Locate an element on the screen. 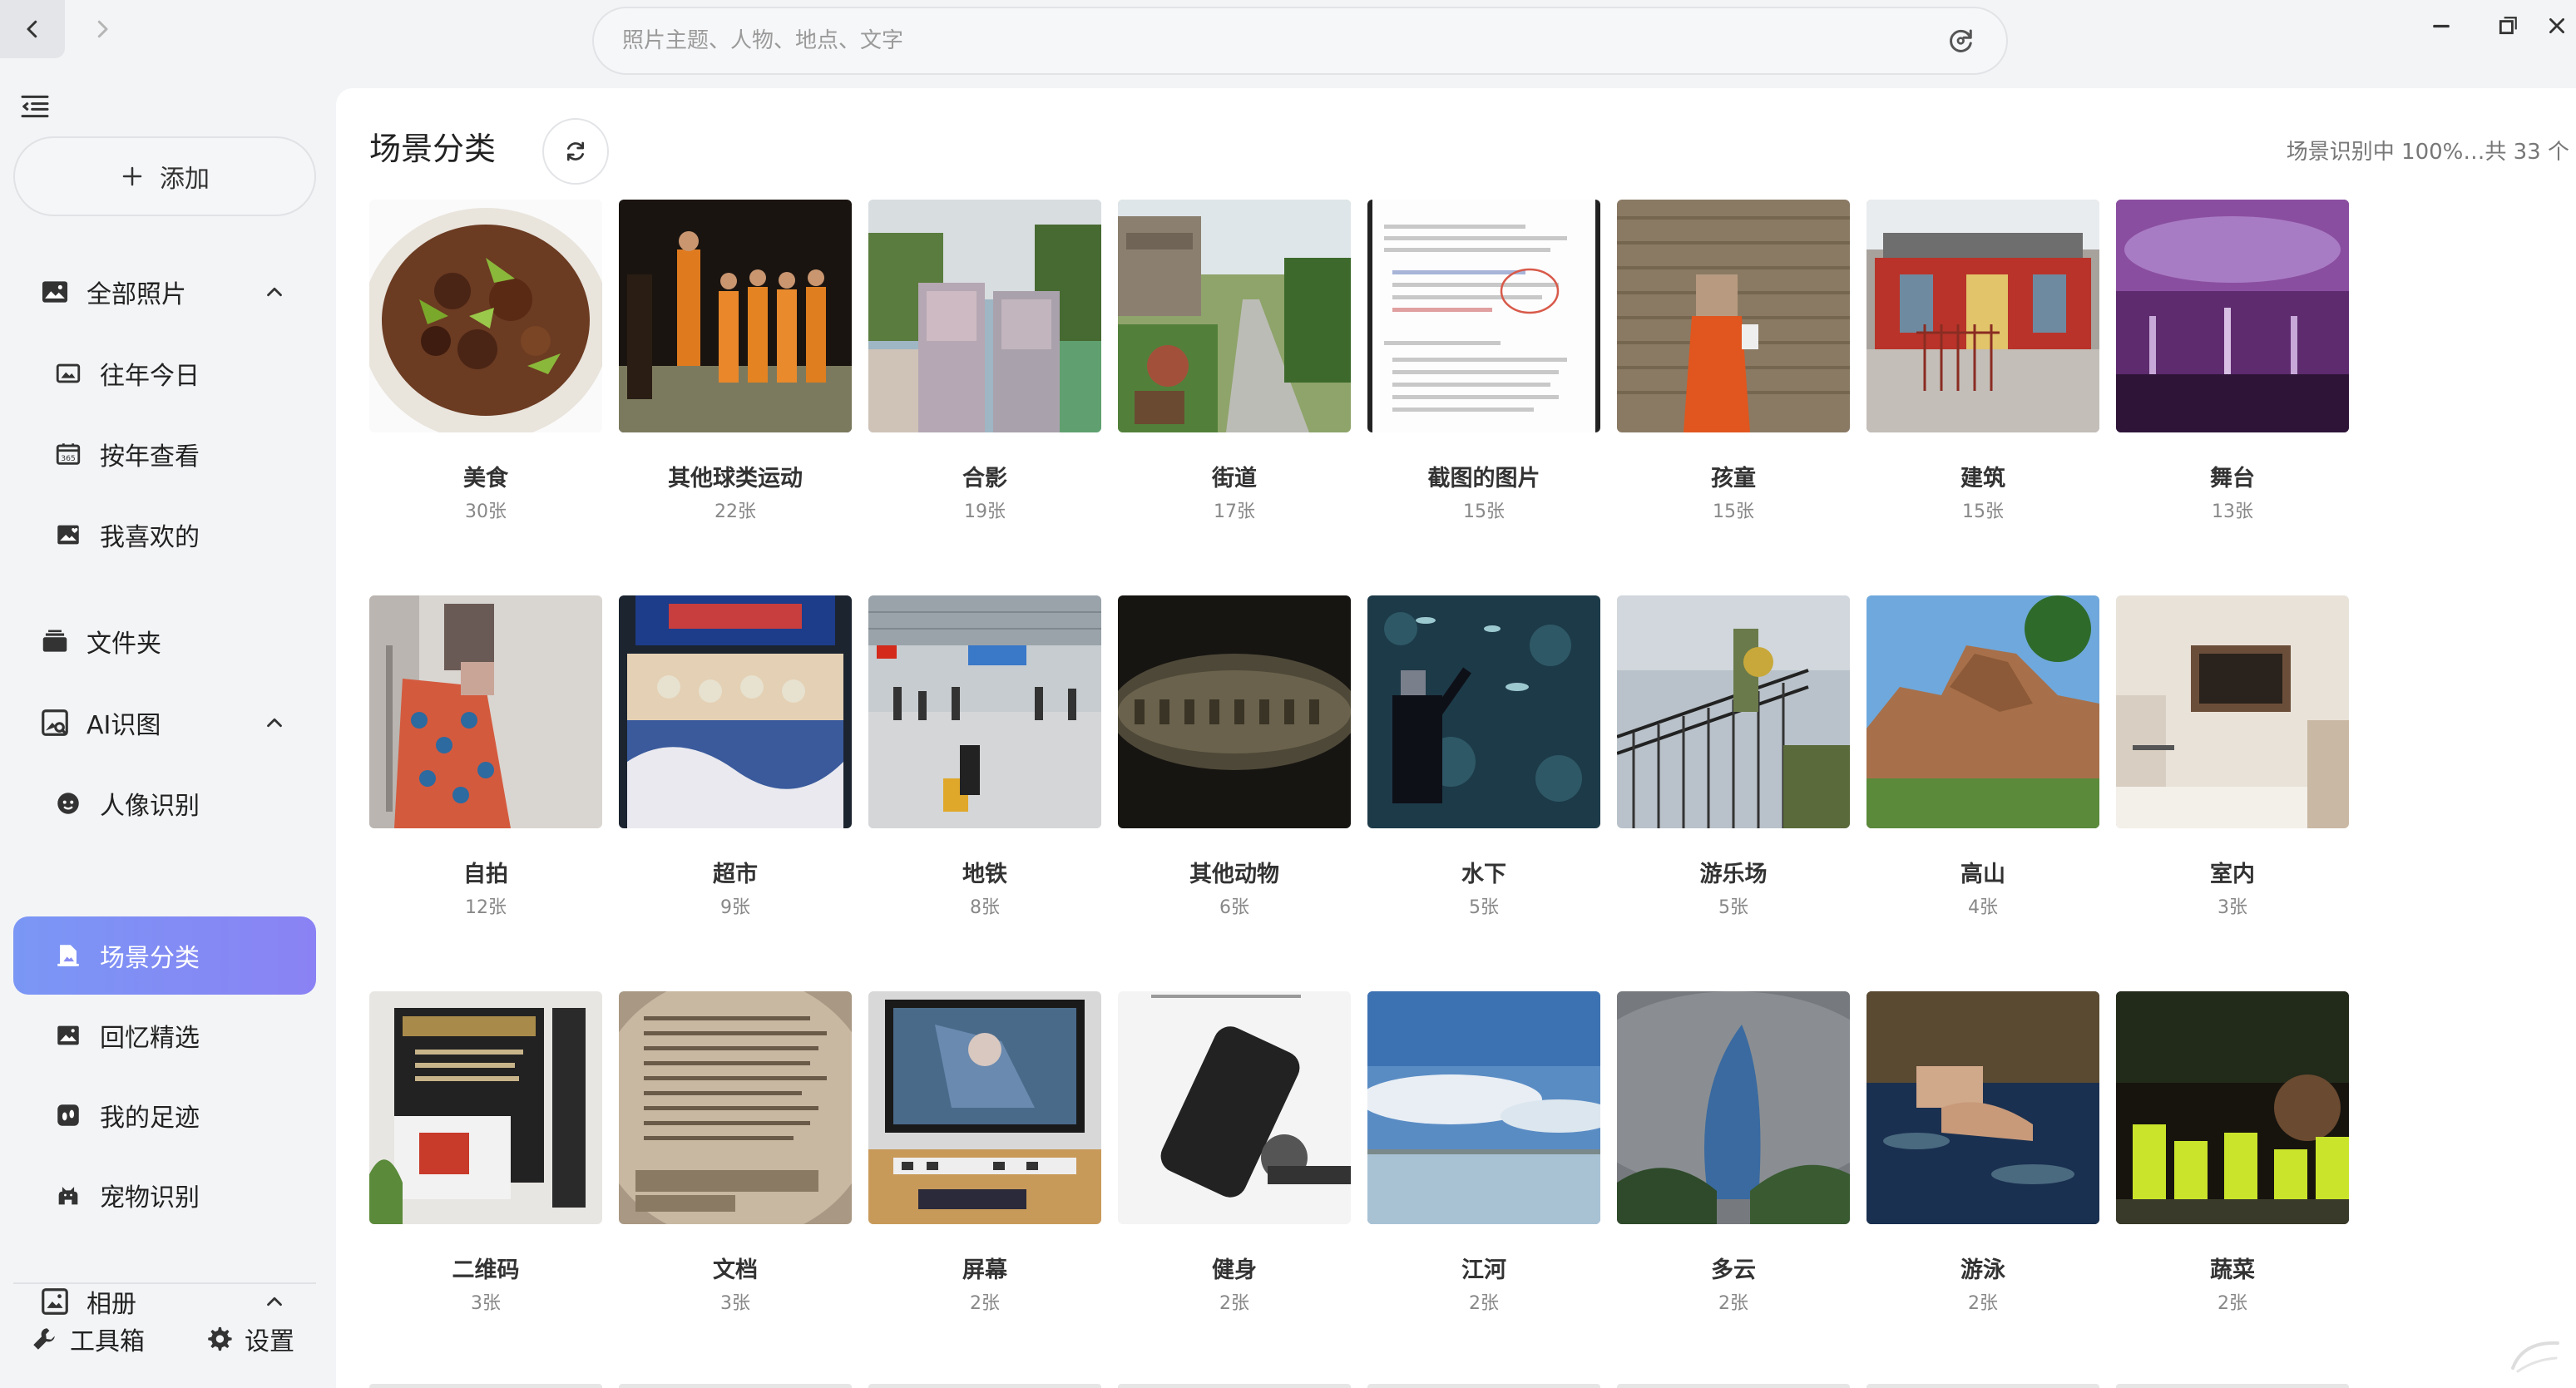 The image size is (2576, 1388). scene-tile: 美食 30张 is located at coordinates (485, 383).